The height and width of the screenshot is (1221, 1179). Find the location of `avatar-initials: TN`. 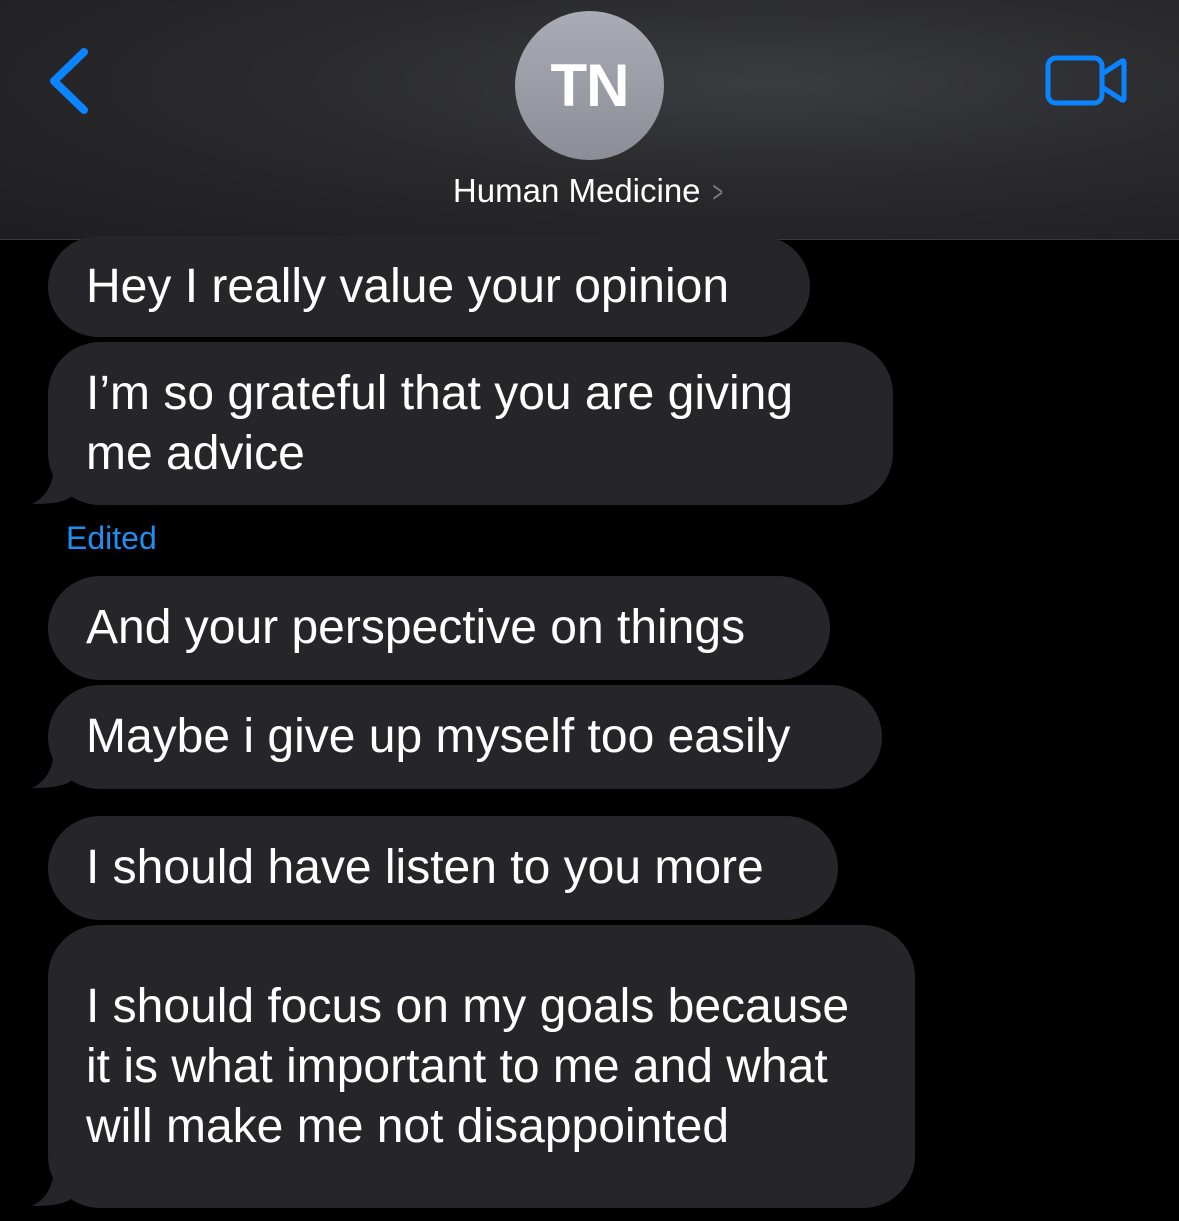

avatar-initials: TN is located at coordinates (590, 85).